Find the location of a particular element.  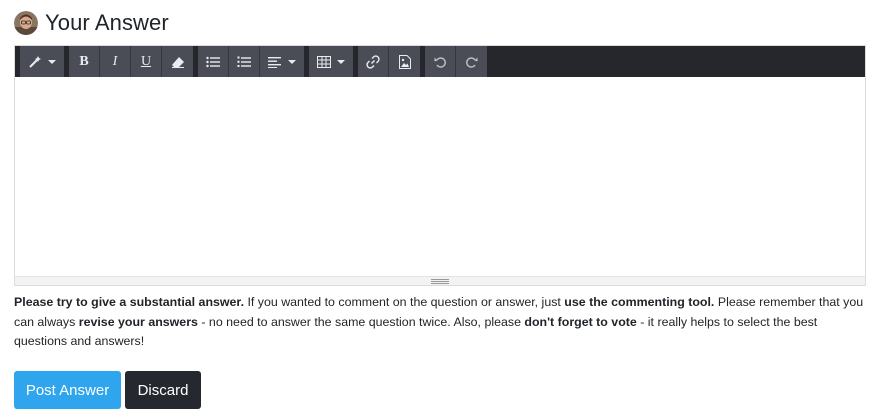

editor-toolbar: B I U is located at coordinates (440, 61).